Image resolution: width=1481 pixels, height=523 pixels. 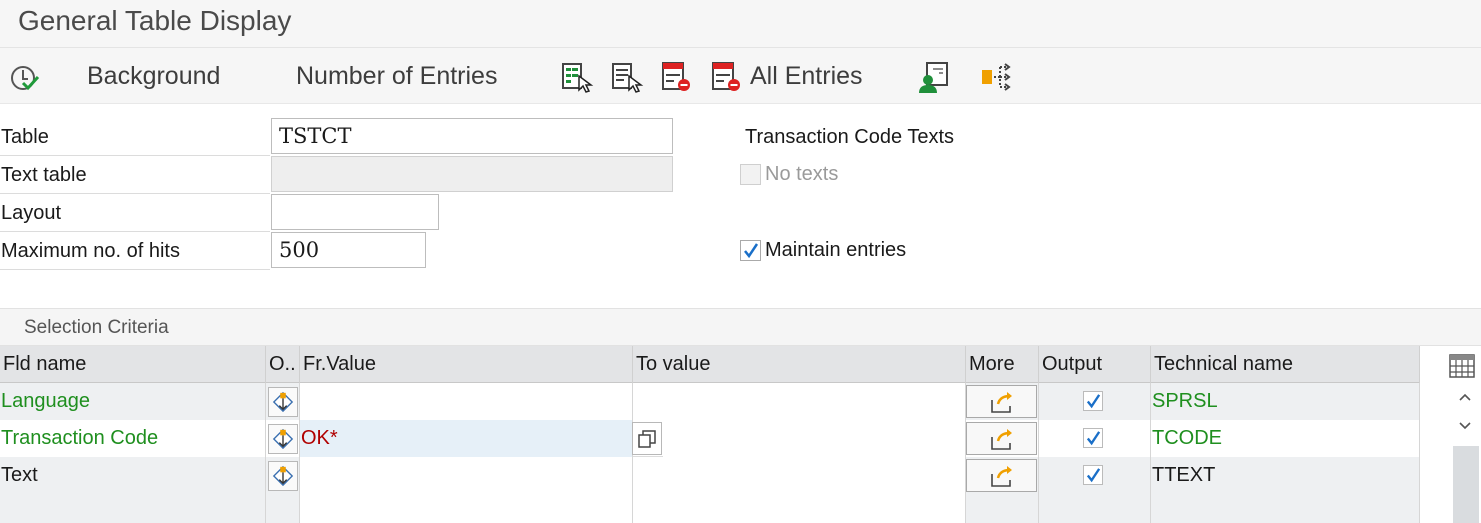 I want to click on user-settings-icon, so click(x=934, y=77).